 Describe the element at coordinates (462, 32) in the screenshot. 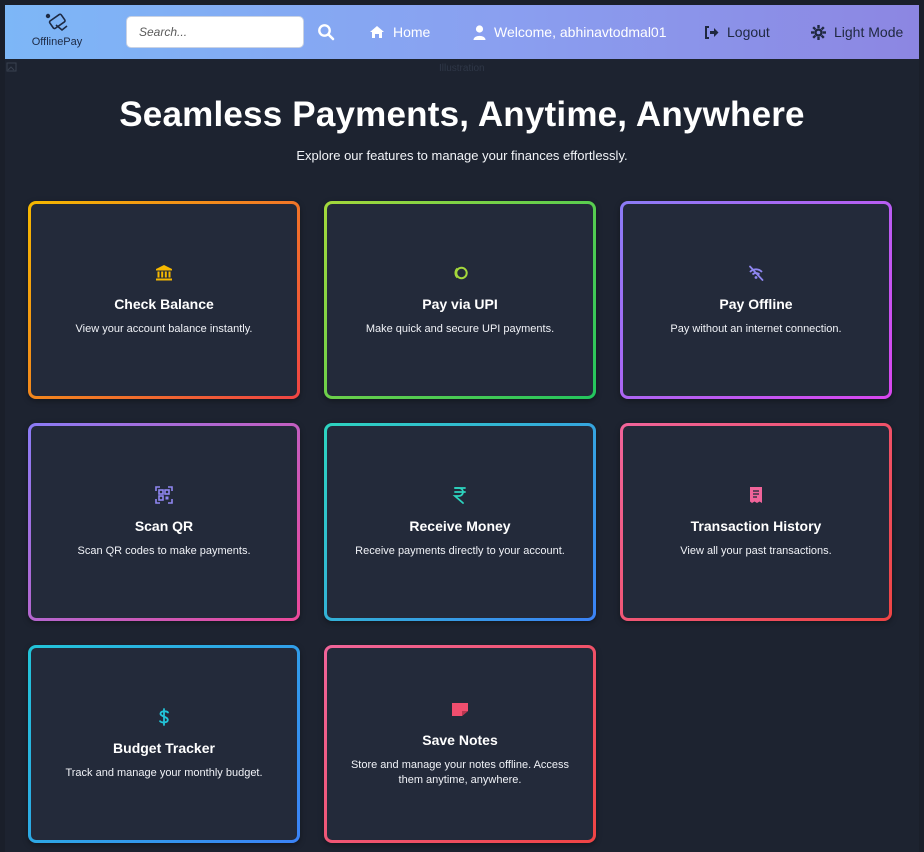

I see `navbar: OfflinePay Home Welcome, abhinavtodmal01` at that location.